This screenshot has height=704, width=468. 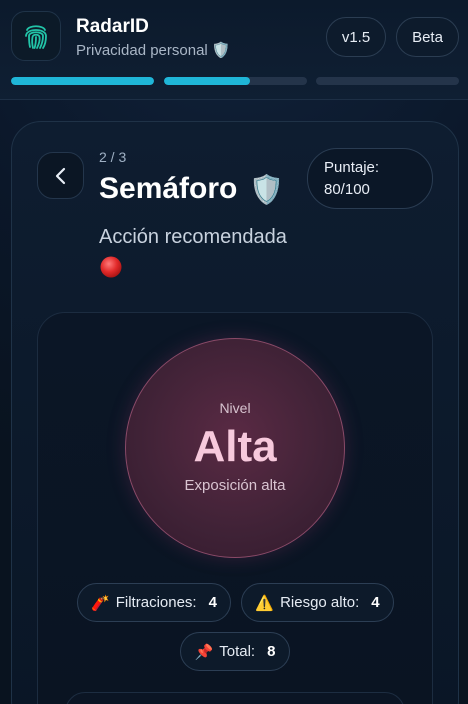 I want to click on chip-label: Riesgo alto:, so click(x=320, y=602).